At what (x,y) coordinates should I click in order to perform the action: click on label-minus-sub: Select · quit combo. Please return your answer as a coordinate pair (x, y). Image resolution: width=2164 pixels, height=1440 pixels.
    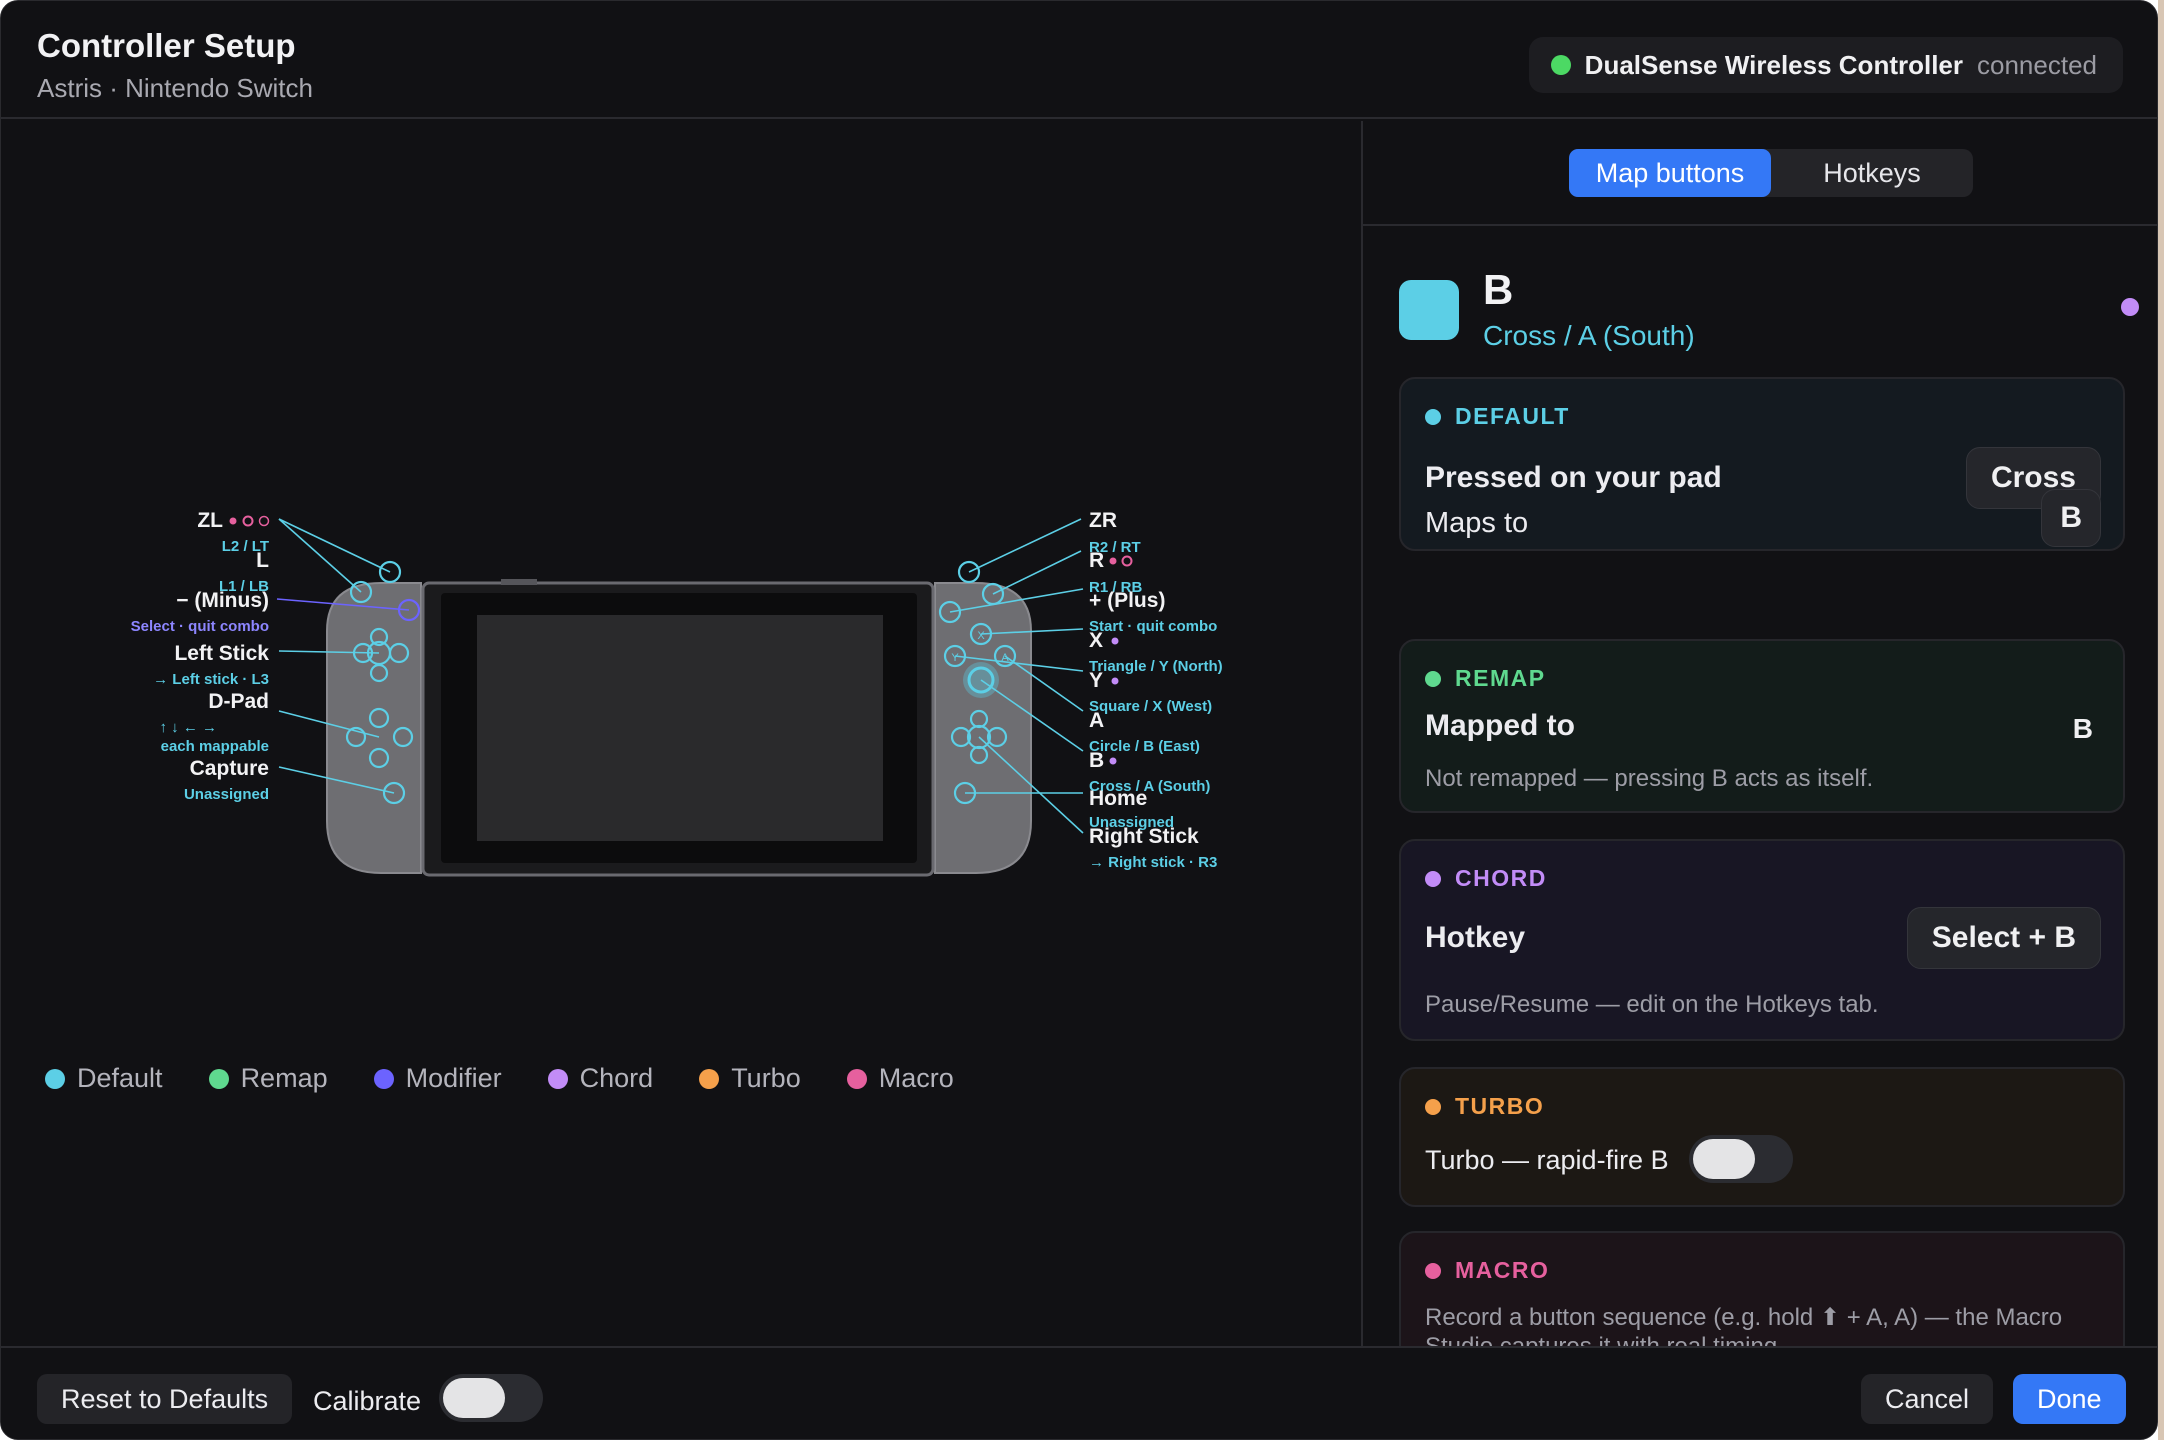
    Looking at the image, I should click on (200, 626).